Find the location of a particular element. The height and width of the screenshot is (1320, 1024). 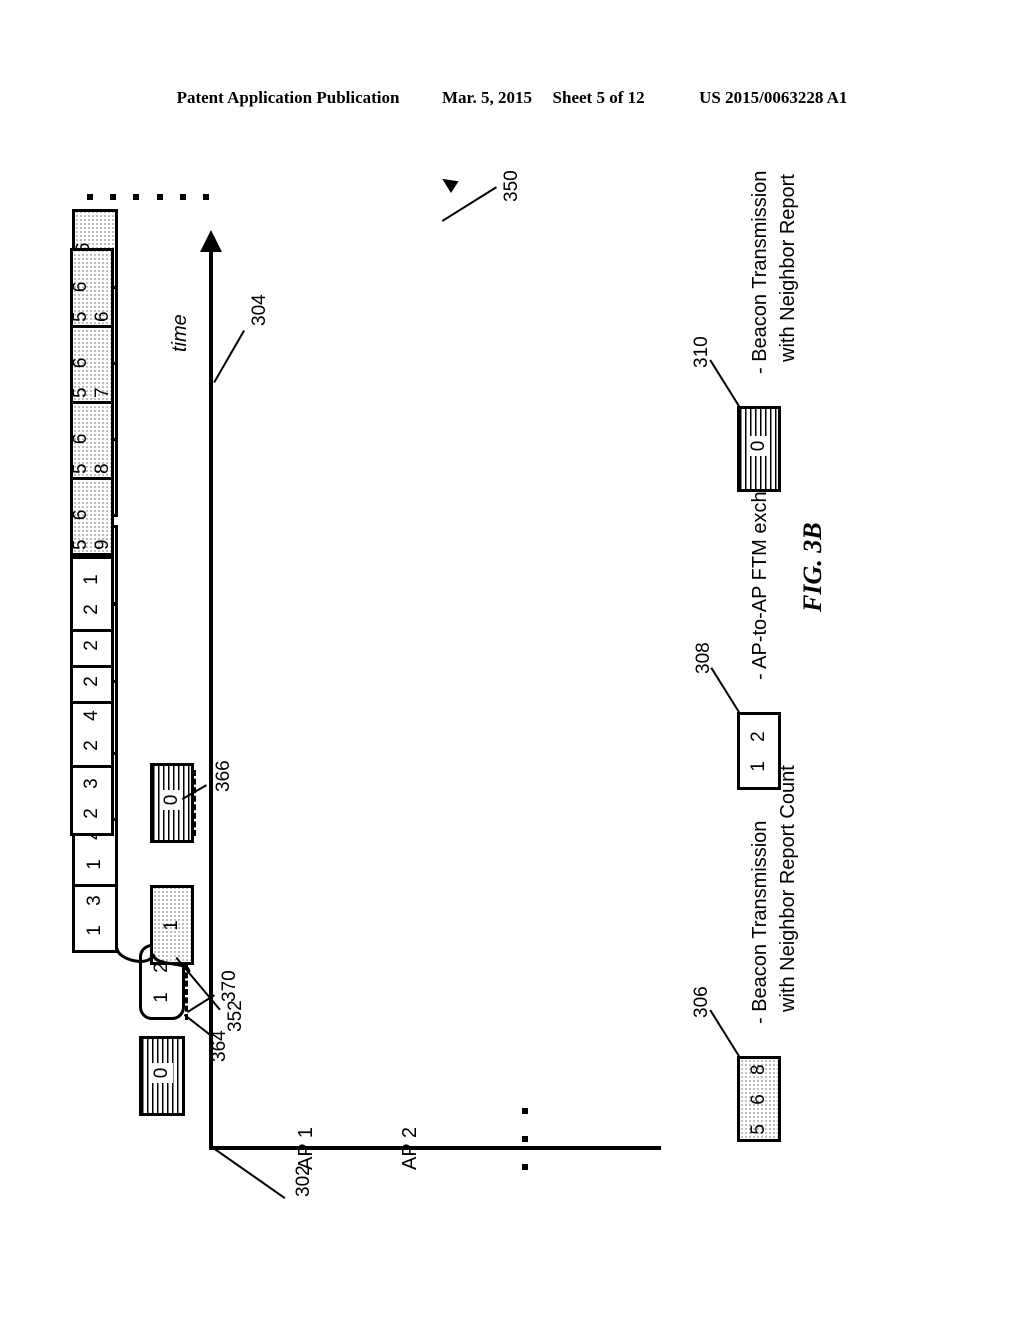

legend-310-line1: - Beacon Transmission is located at coordinates (760, 272).